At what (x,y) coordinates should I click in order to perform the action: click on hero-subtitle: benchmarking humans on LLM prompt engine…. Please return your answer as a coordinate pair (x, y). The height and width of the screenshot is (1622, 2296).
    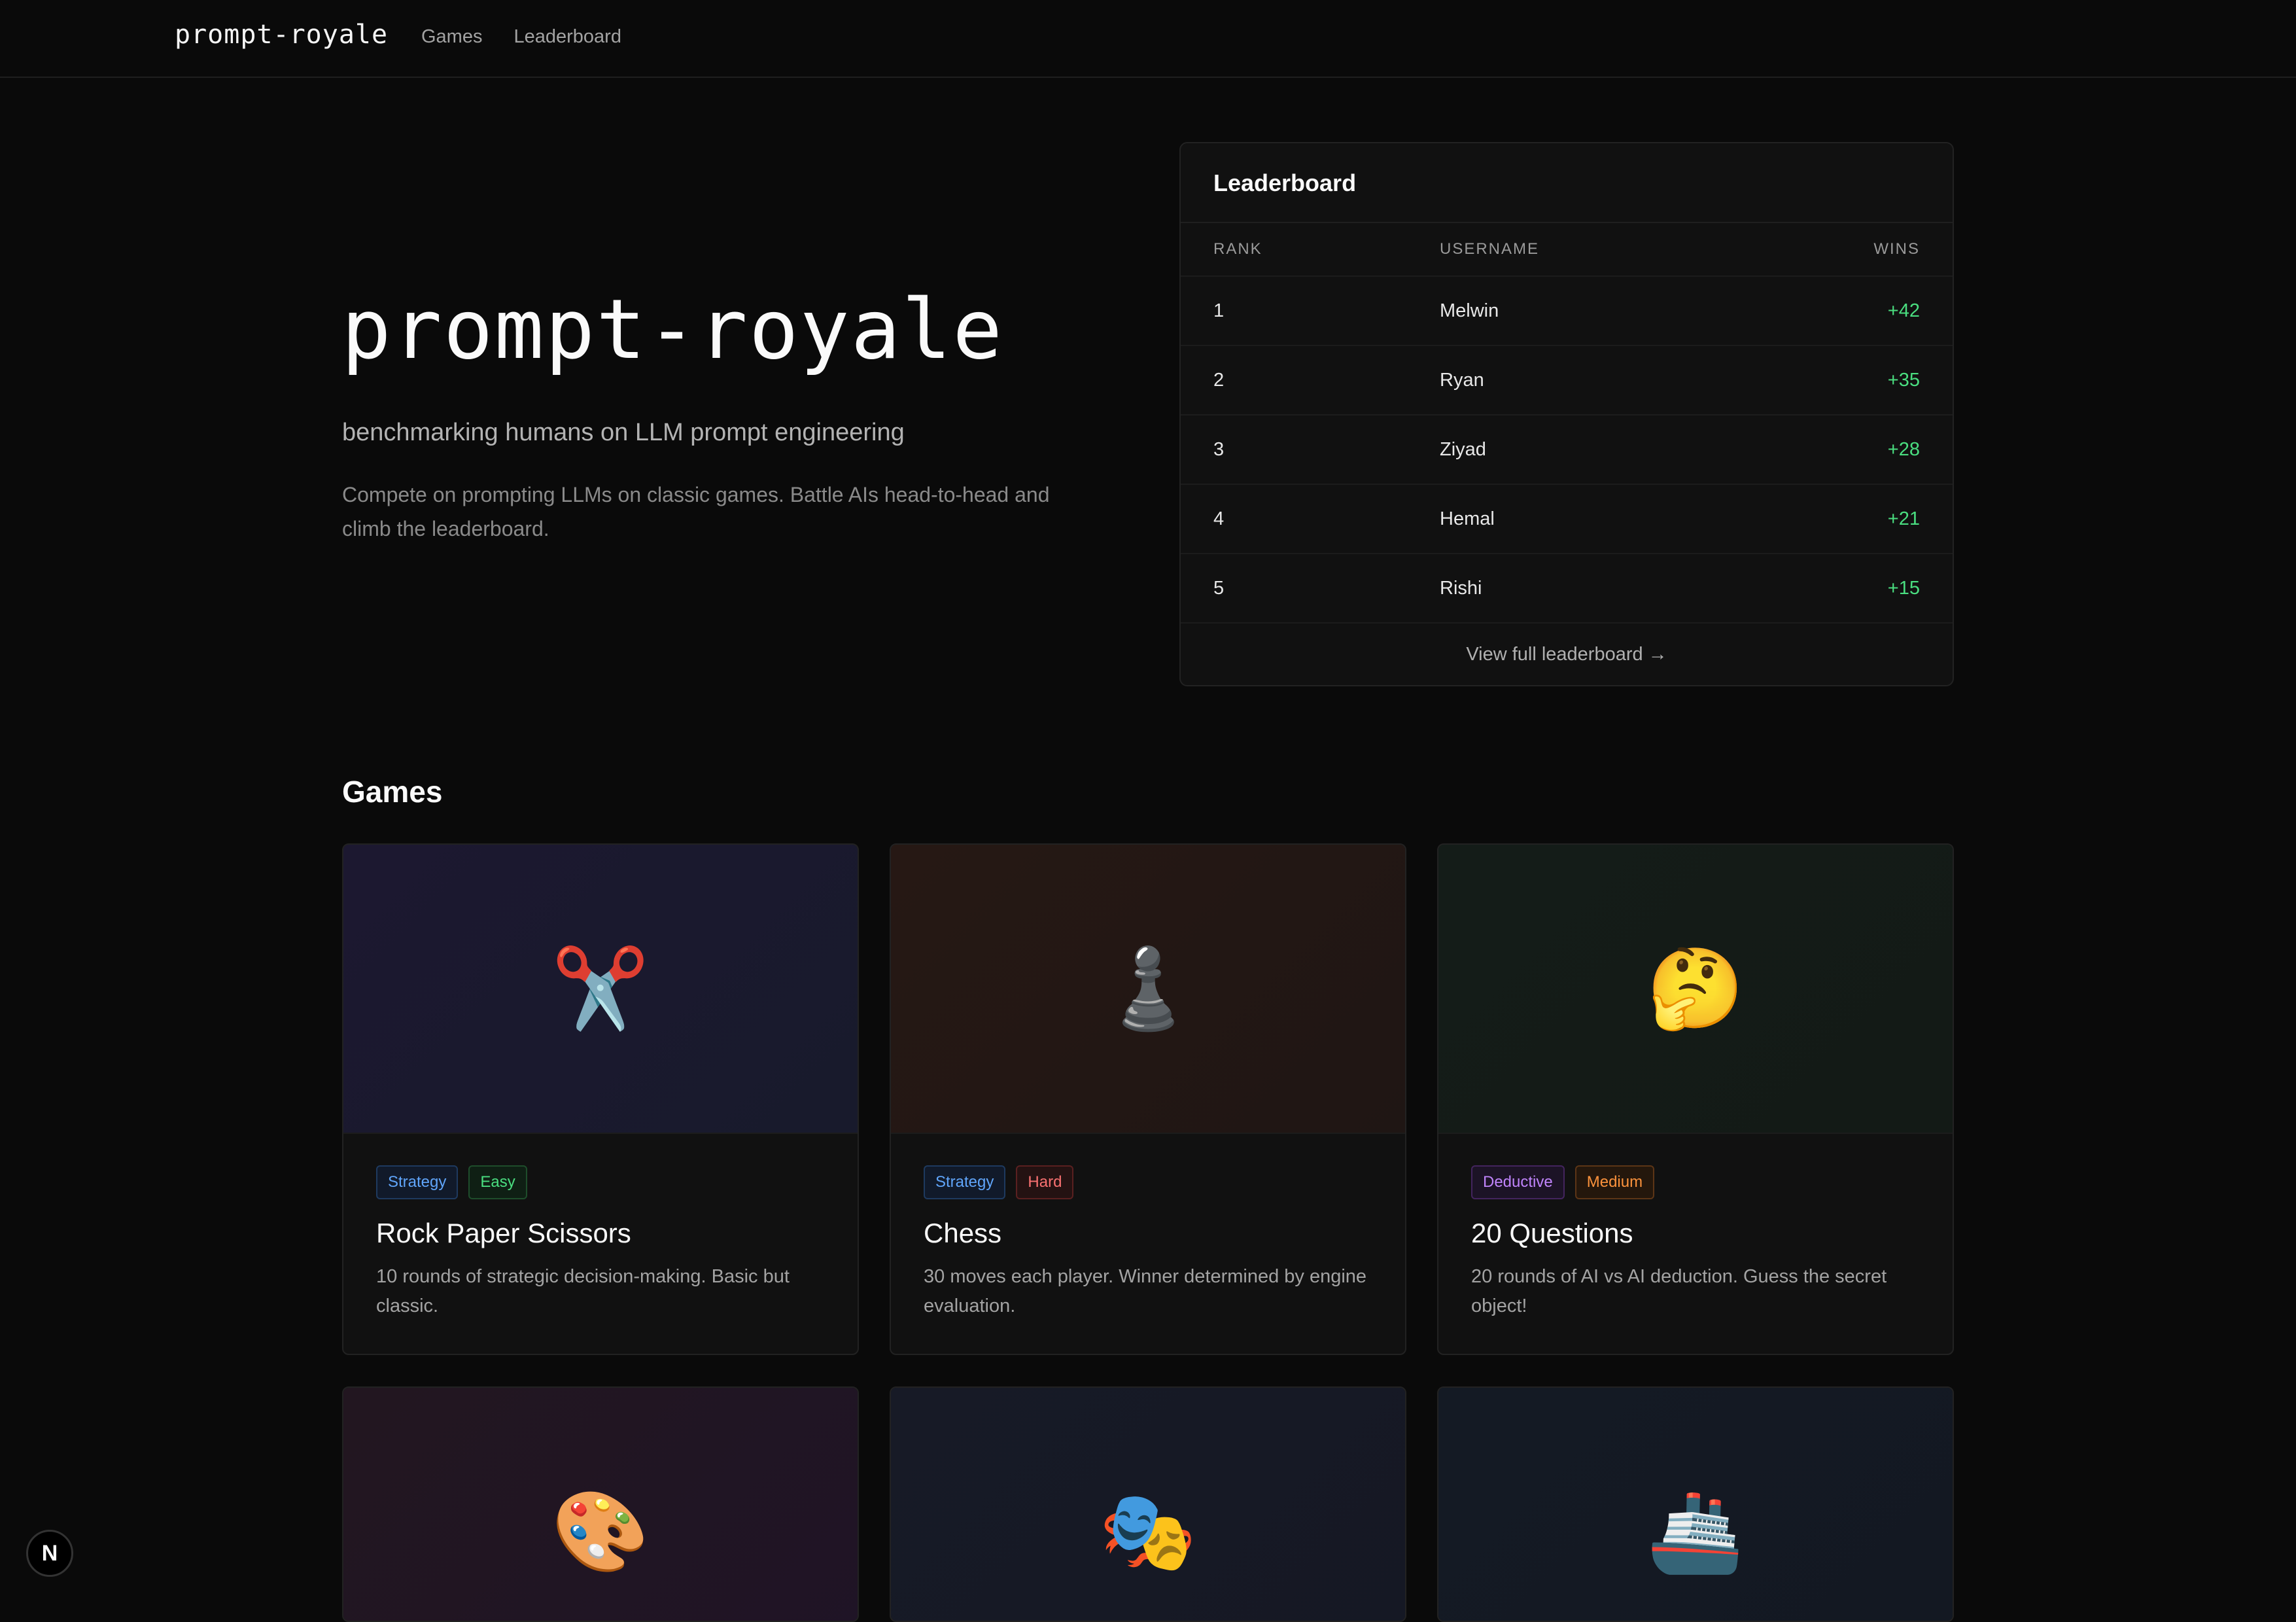
    Looking at the image, I should click on (623, 432).